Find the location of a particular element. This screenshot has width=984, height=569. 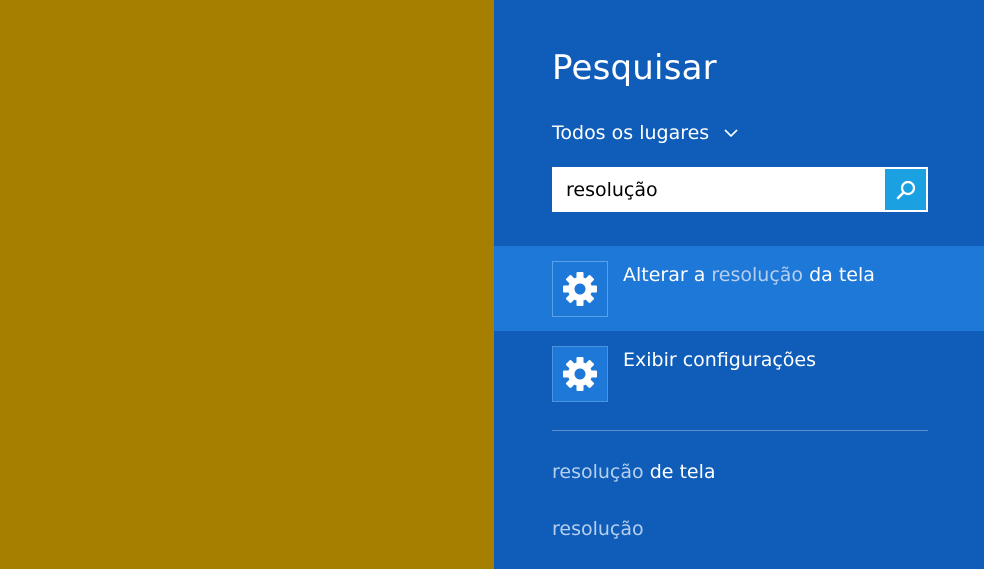

result-label-suffix: da tela is located at coordinates (839, 275).